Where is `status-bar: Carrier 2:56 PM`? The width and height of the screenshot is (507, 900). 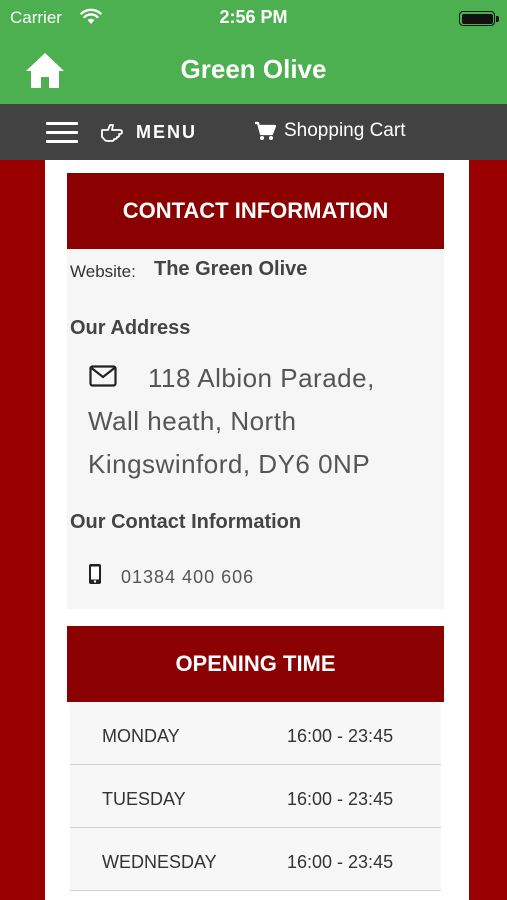 status-bar: Carrier 2:56 PM is located at coordinates (253, 18).